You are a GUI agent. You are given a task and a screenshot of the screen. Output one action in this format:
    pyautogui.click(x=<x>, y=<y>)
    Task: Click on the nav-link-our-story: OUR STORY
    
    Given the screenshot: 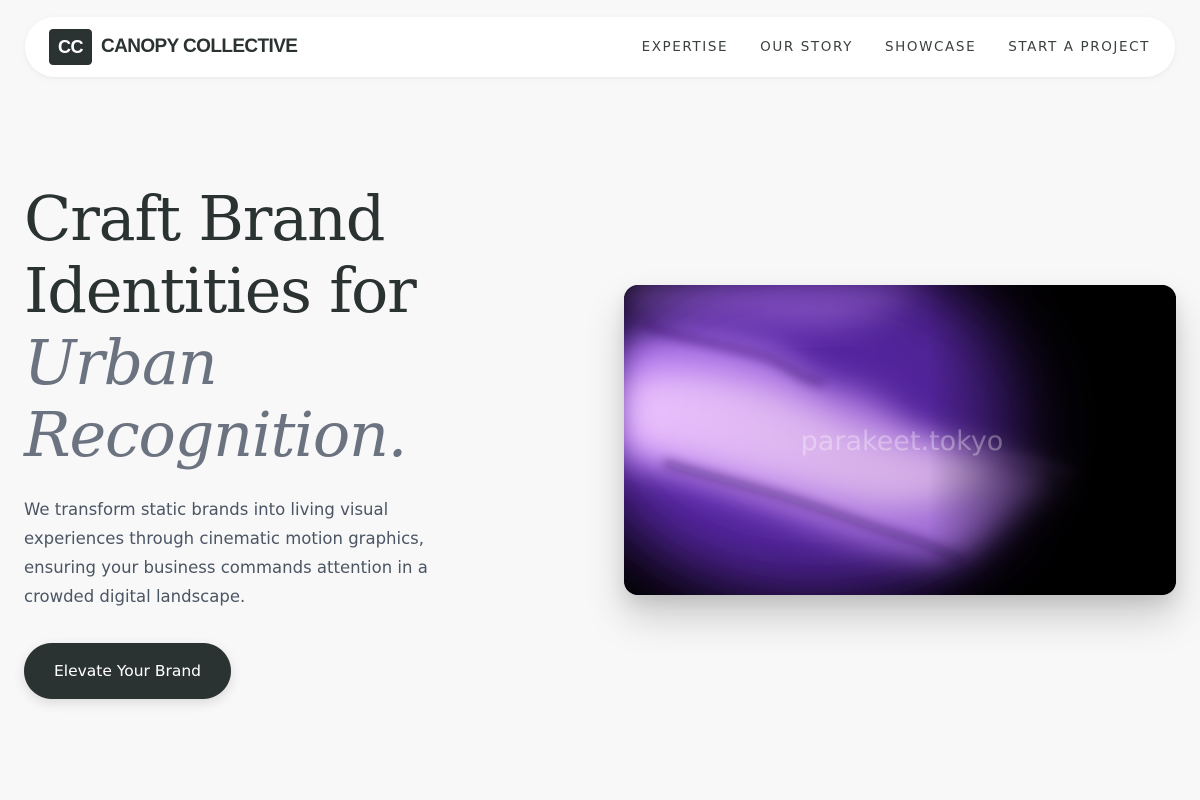 What is the action you would take?
    pyautogui.click(x=806, y=47)
    